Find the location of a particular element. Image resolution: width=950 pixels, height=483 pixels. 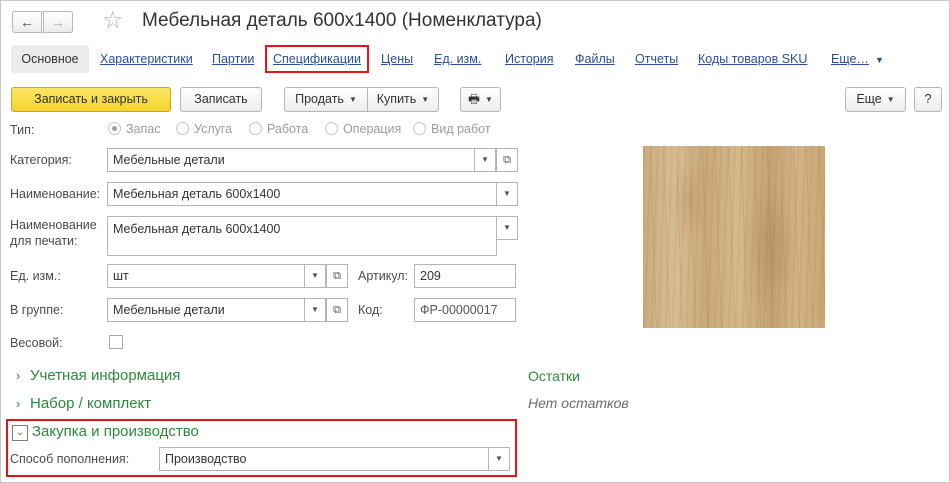

chevron-down-icon: ⌄ is located at coordinates (20, 433).